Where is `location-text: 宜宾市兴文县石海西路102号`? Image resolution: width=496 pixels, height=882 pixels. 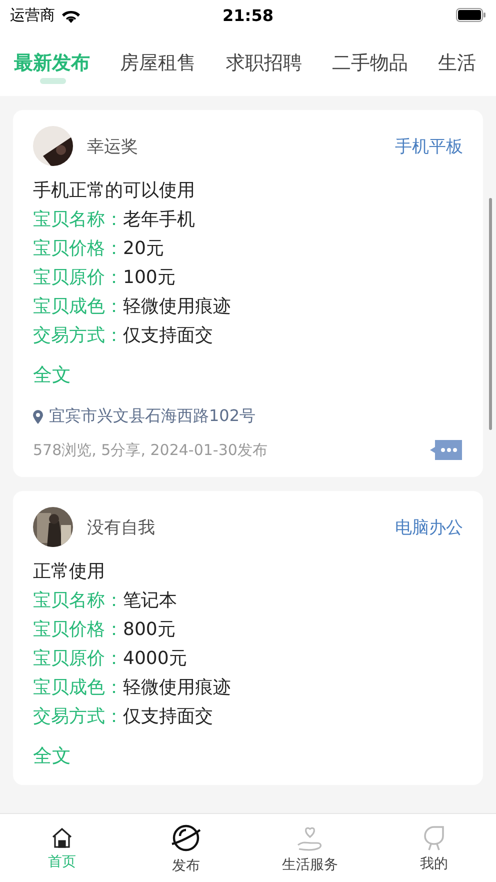
location-text: 宜宾市兴文县石海西路102号 is located at coordinates (152, 416).